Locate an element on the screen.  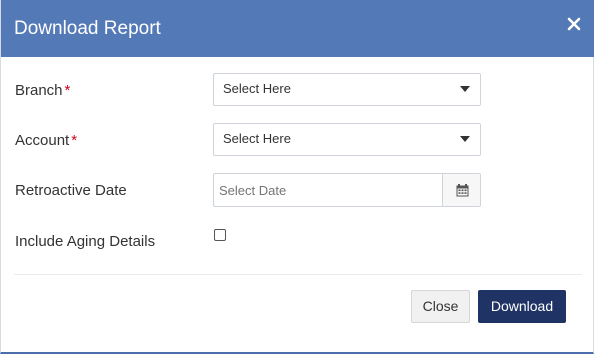
account-label: Account * is located at coordinates (46, 141).